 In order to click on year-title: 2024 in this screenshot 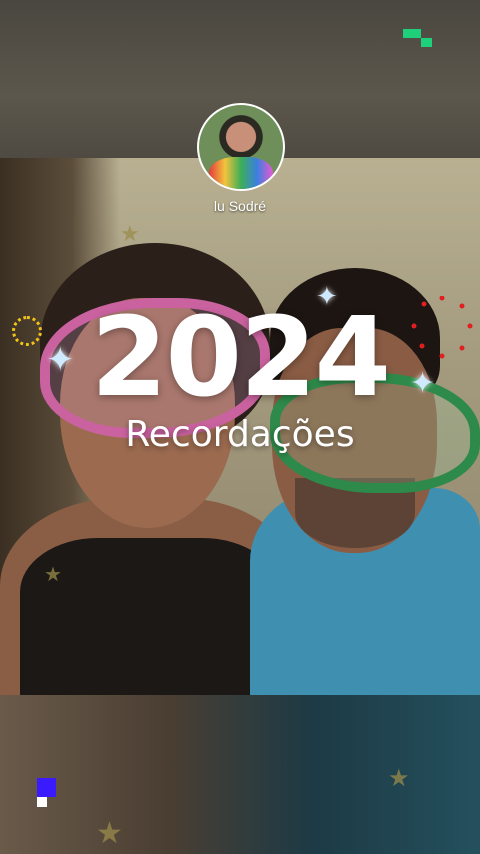, I will do `click(240, 357)`.